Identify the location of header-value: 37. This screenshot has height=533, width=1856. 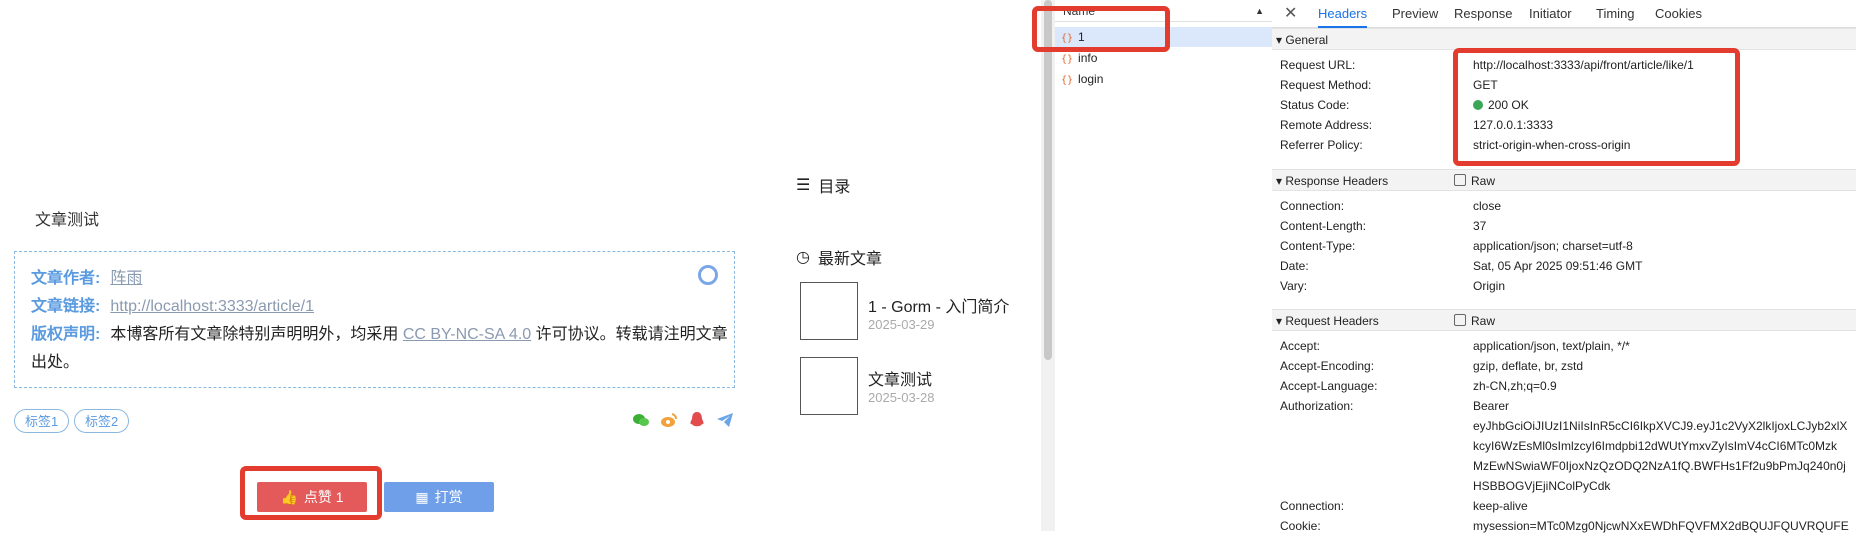
(1480, 226).